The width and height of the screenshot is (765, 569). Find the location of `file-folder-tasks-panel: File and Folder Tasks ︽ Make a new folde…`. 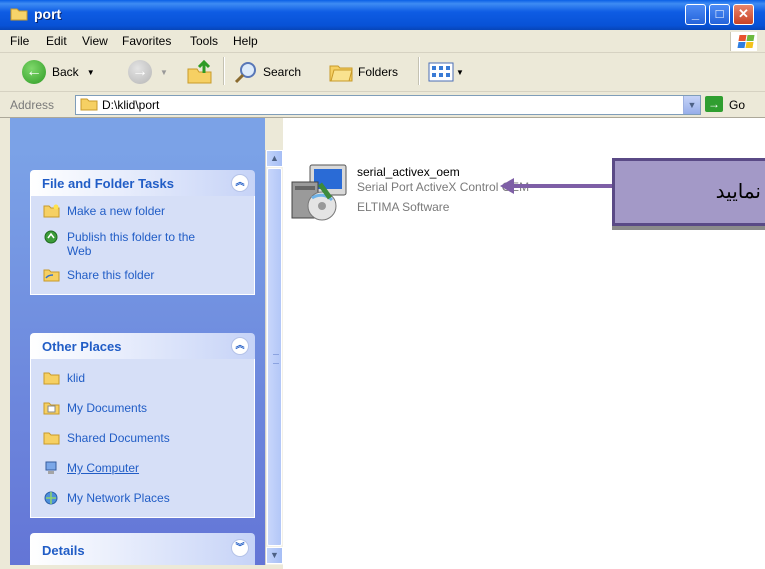

file-folder-tasks-panel: File and Folder Tasks ︽ Make a new folde… is located at coordinates (142, 232).